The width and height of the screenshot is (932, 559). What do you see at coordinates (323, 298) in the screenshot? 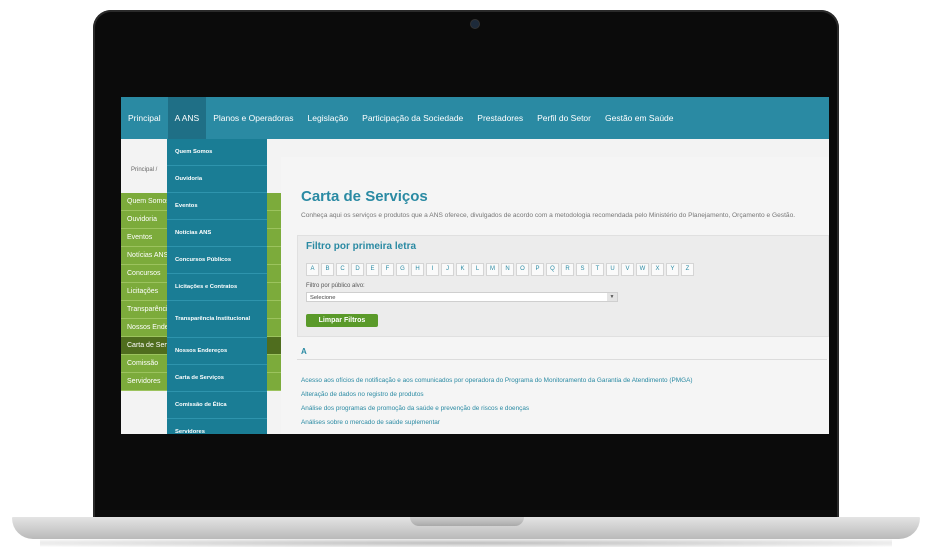
I see `audience-select-value: Selecione` at bounding box center [323, 298].